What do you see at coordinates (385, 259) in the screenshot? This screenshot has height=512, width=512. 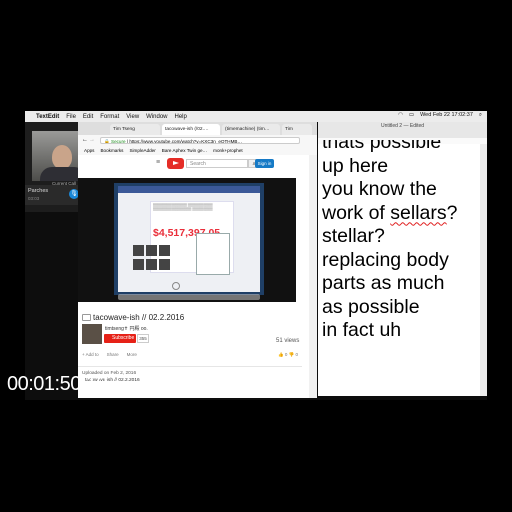 I see `editor-line: replacing body` at bounding box center [385, 259].